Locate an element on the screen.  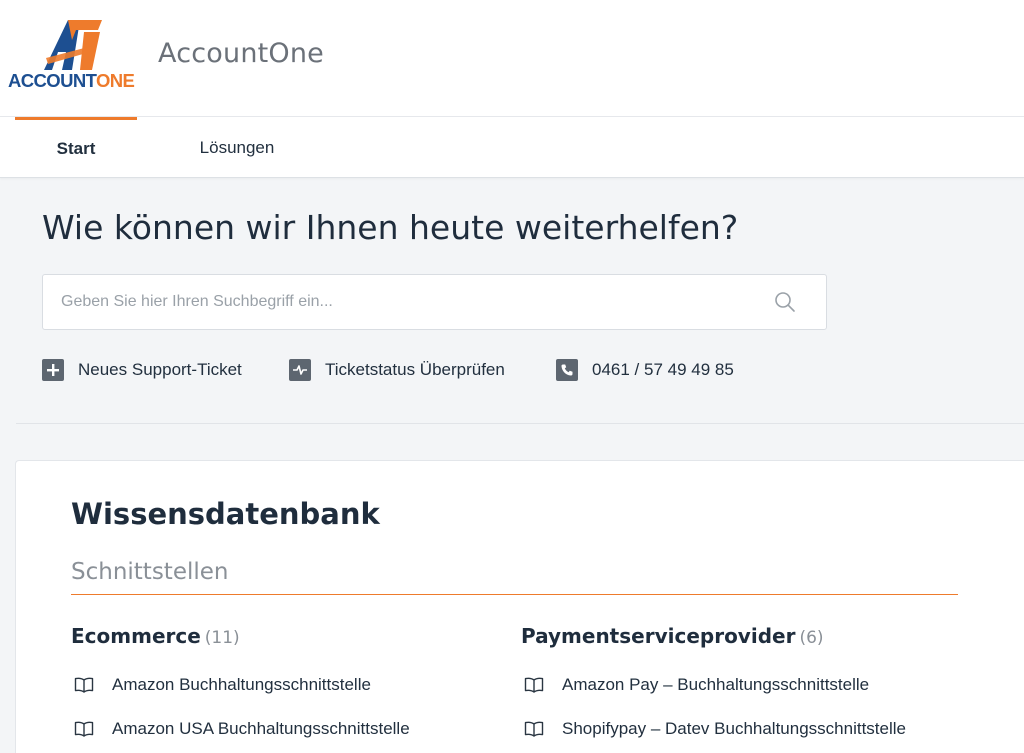
article-link: Amazon Buchhaltungsschnittstelle is located at coordinates (222, 685).